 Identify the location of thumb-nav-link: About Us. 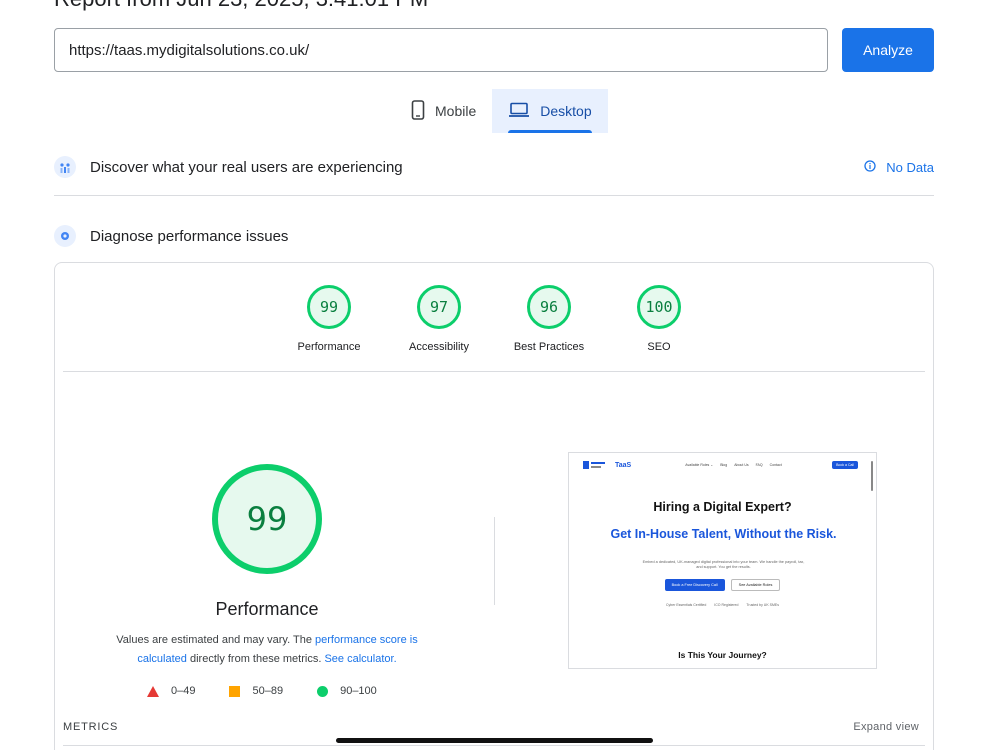
(741, 465).